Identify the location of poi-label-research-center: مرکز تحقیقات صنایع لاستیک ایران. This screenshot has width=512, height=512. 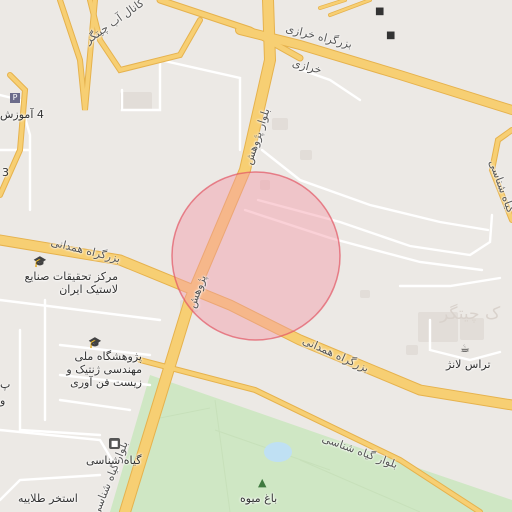
(59, 283).